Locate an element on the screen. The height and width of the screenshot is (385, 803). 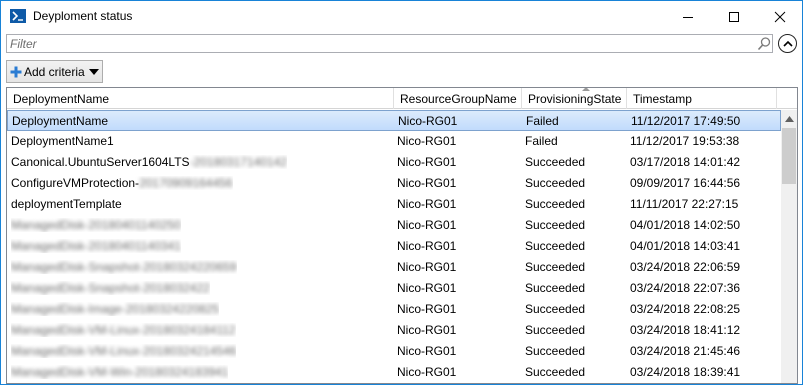
deployment-name: ConfigureVMProtection- is located at coordinates (75, 183).